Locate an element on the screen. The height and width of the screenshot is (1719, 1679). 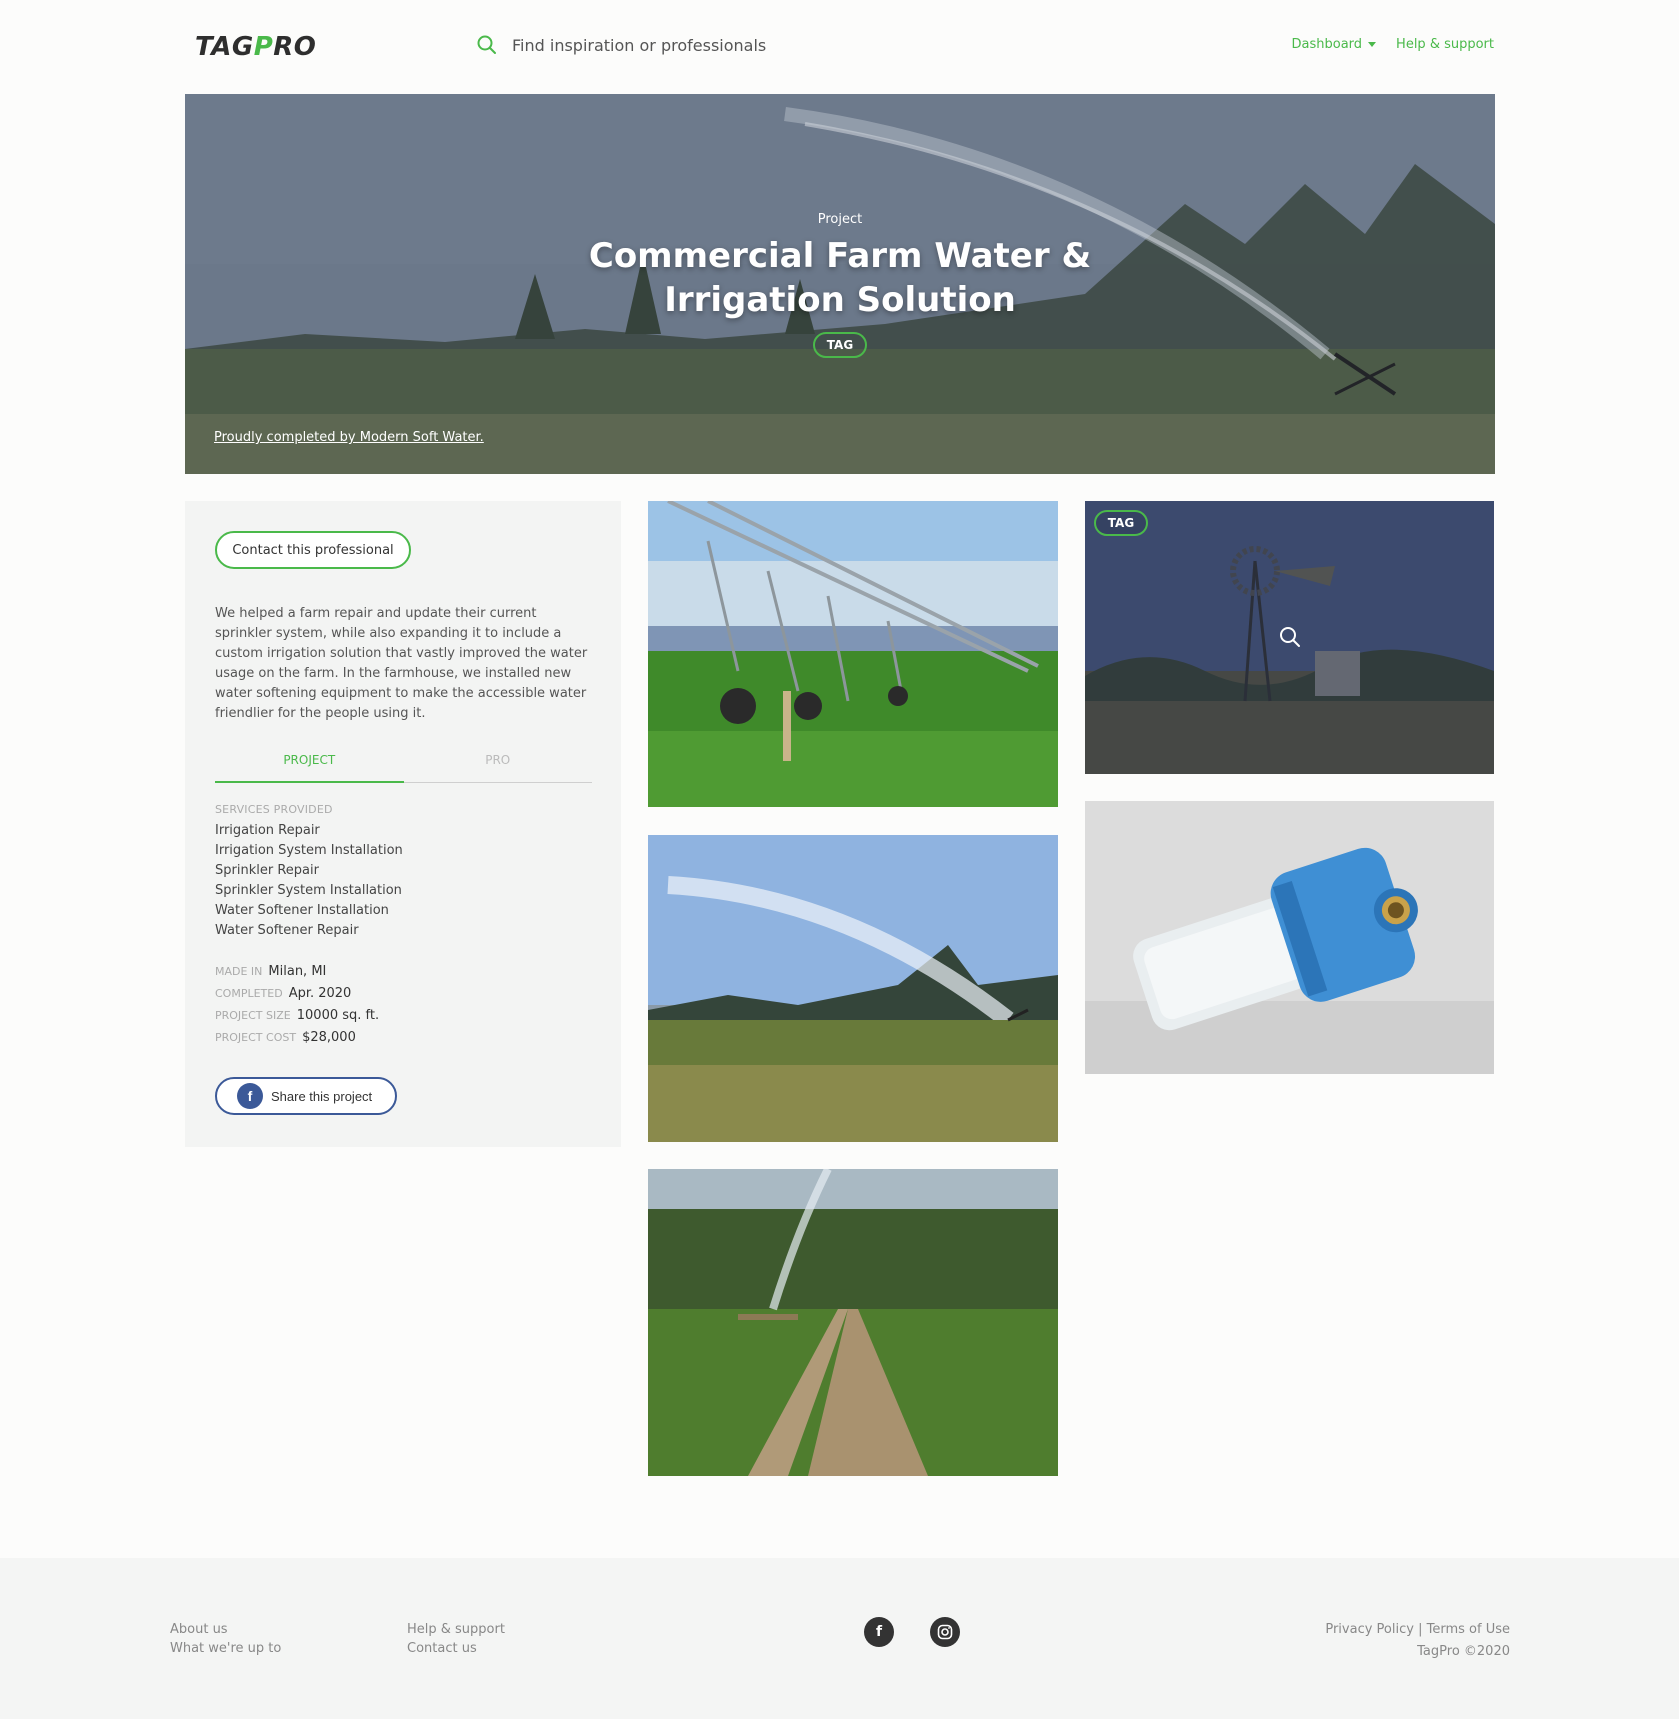
photo-tag-badge: TAG is located at coordinates (1121, 523).